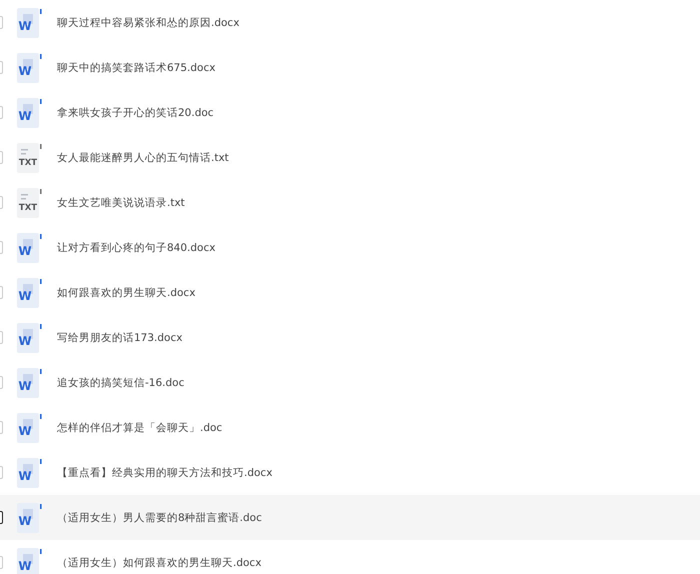  Describe the element at coordinates (139, 427) in the screenshot. I see `file-name: 怎样的伴侣才算是「会聊天」.doc` at that location.